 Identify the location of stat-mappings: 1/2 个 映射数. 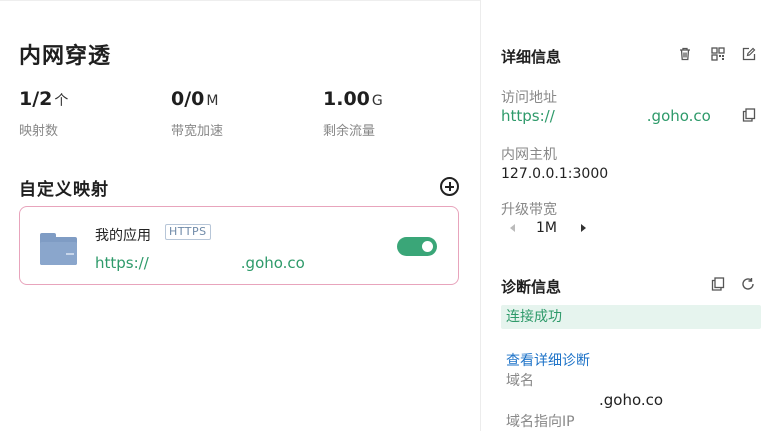
(44, 113).